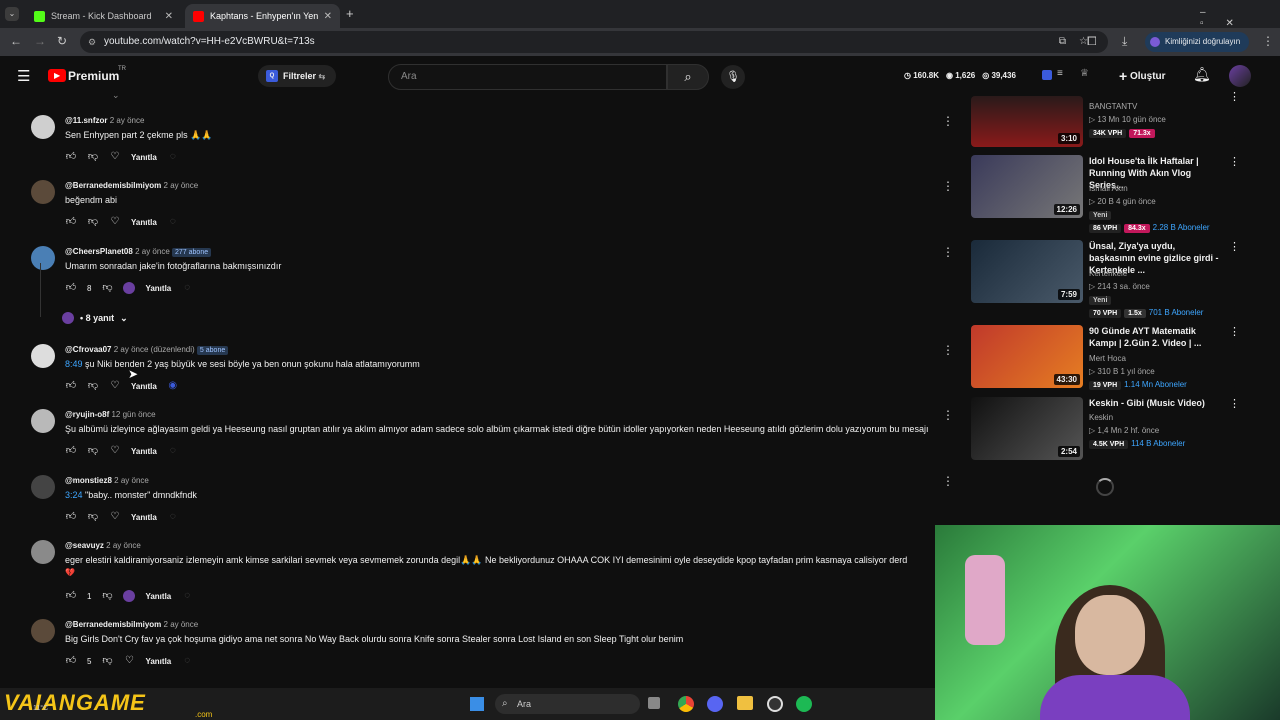 The width and height of the screenshot is (1280, 720). I want to click on comment-author: @ryujin-o8f, so click(87, 414).